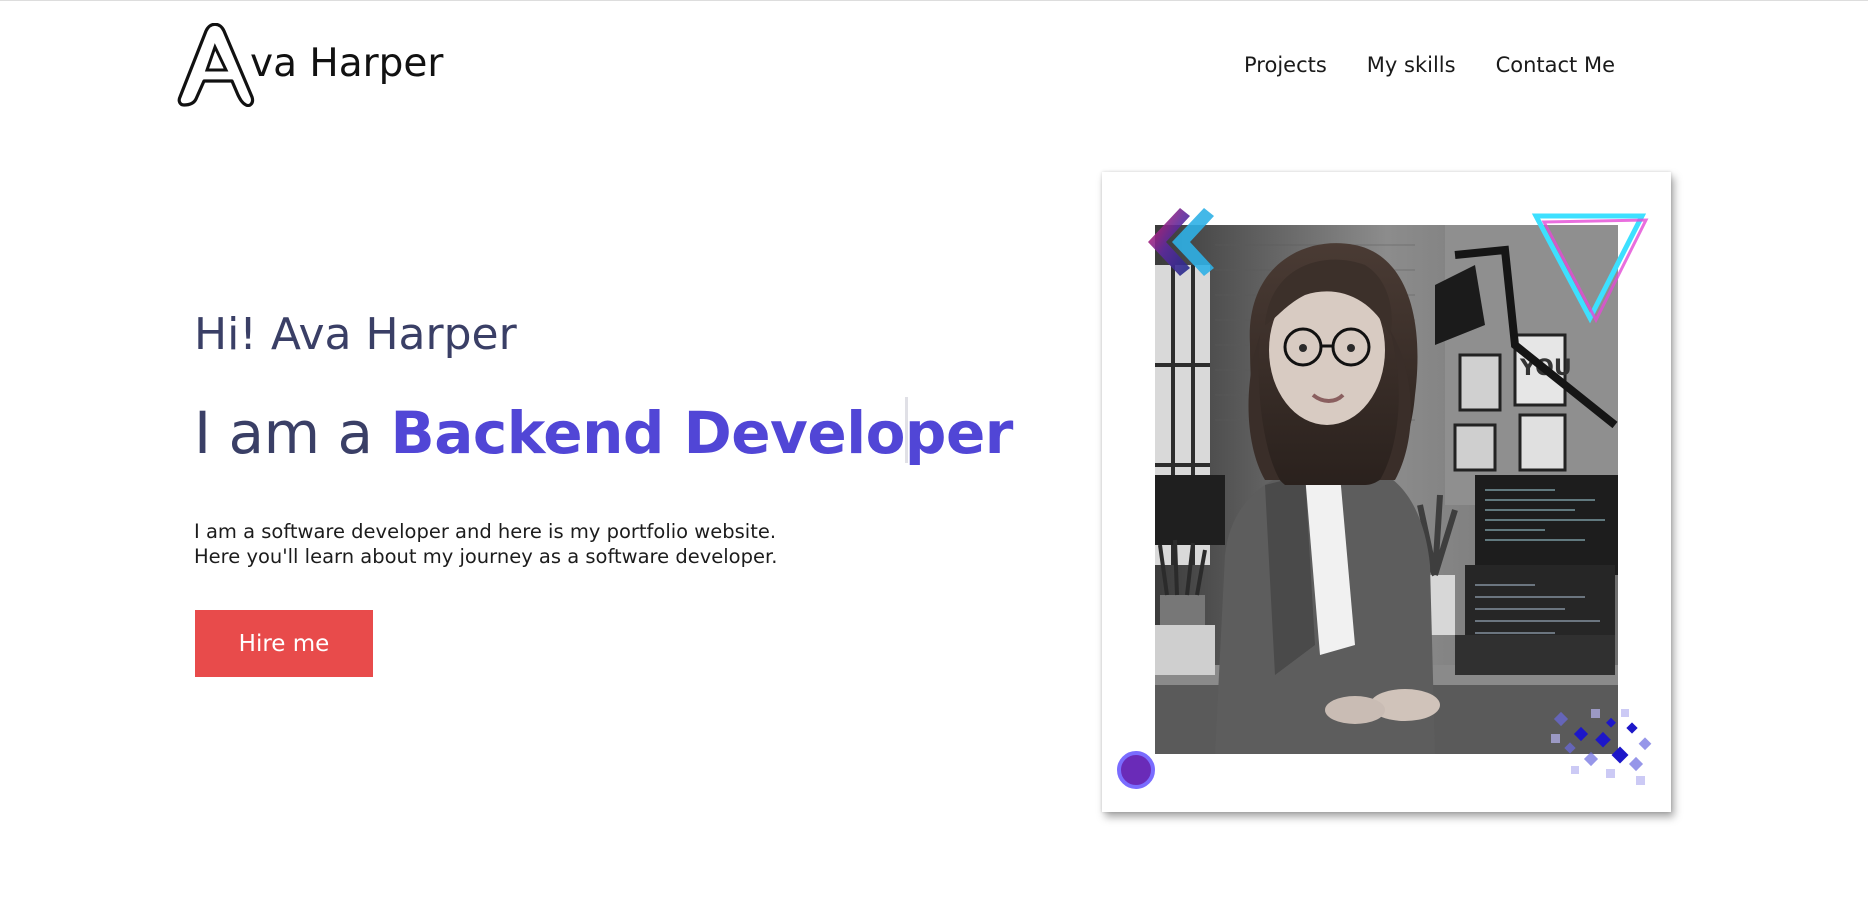  Describe the element at coordinates (1601, 747) in the screenshot. I see `pixel-mosaic-decoration-icon` at that location.